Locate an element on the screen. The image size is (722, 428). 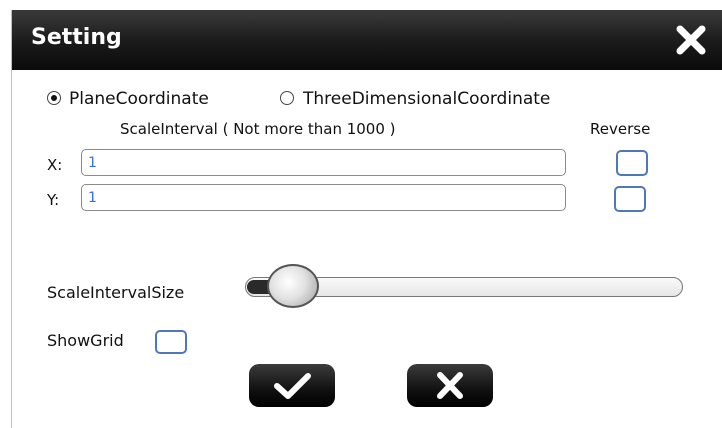
close-button is located at coordinates (691, 40).